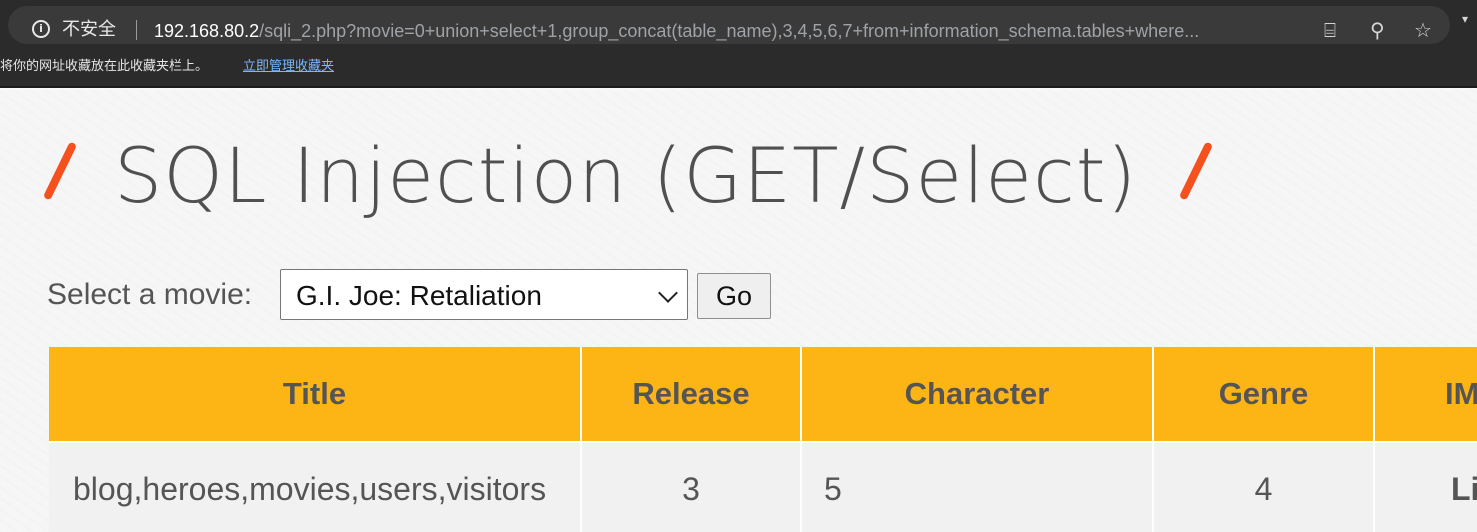  I want to click on cell-release: 3, so click(692, 487).